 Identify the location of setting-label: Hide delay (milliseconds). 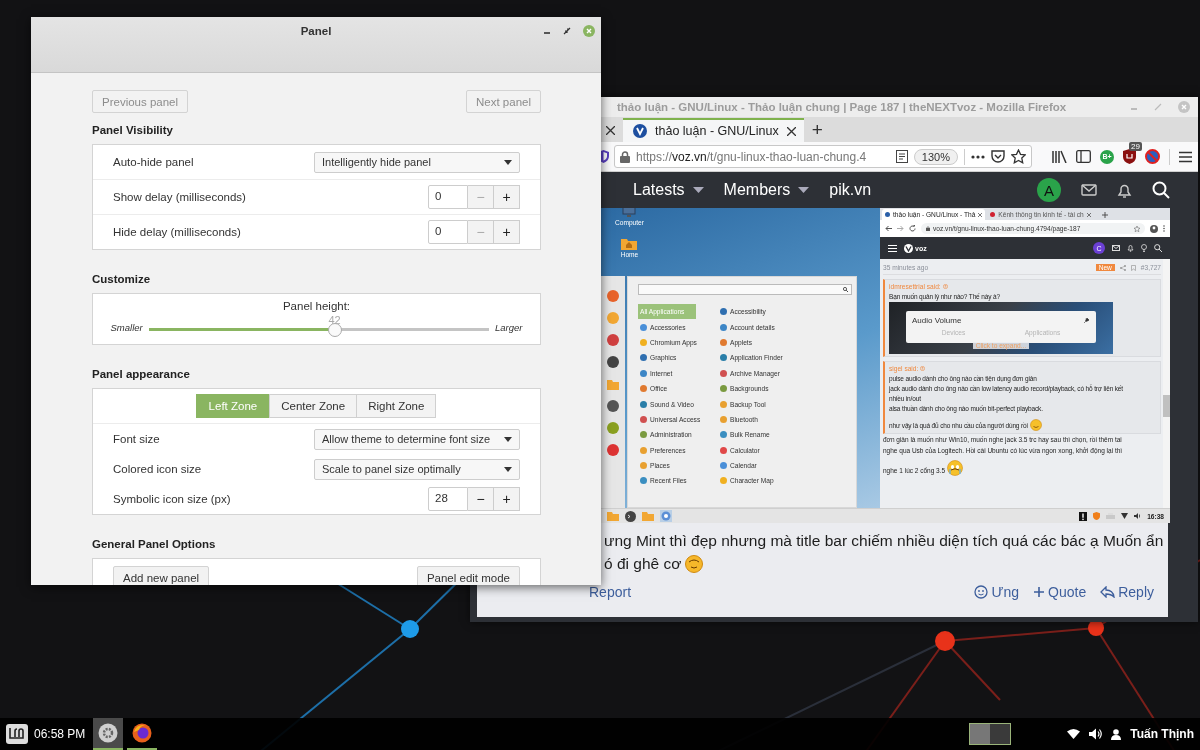
(177, 232).